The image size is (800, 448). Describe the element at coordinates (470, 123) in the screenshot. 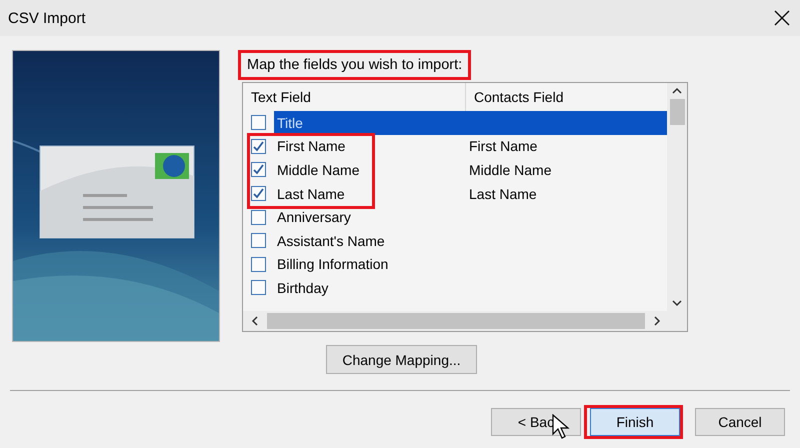

I see `list-row: Title` at that location.